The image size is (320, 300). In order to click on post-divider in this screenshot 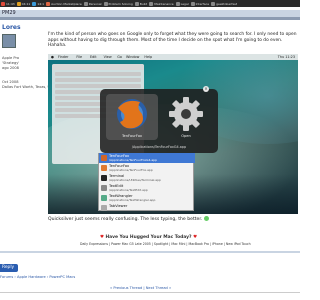, I will do `click(150, 252)`.